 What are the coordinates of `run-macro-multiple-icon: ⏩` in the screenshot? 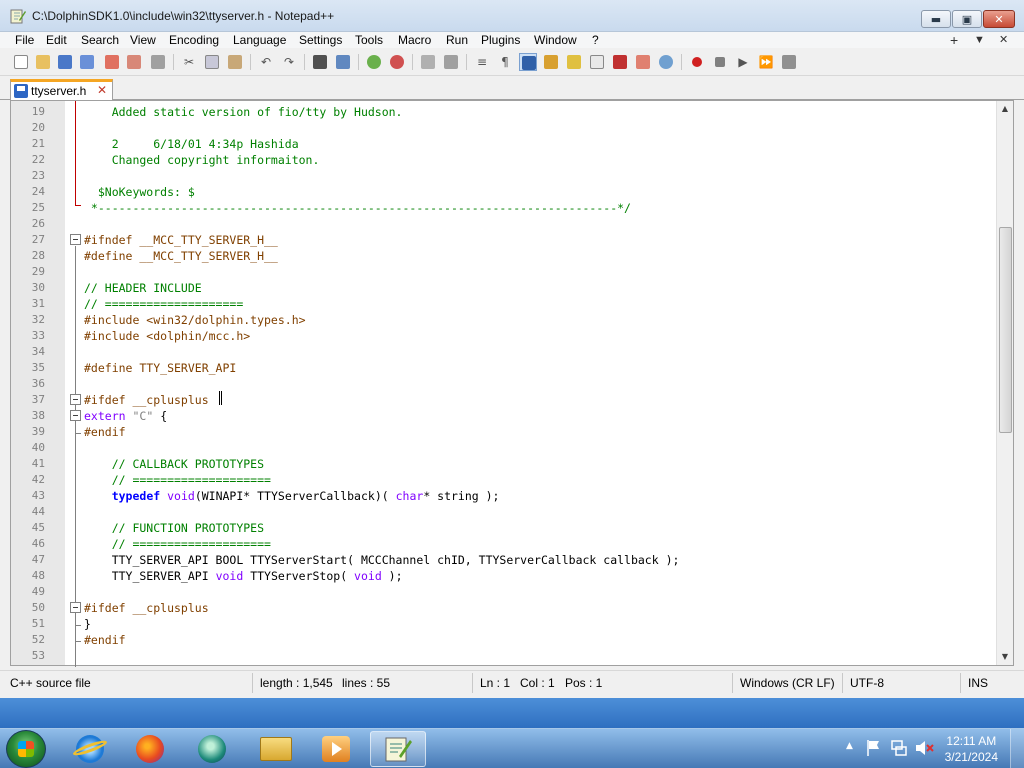 It's located at (766, 62).